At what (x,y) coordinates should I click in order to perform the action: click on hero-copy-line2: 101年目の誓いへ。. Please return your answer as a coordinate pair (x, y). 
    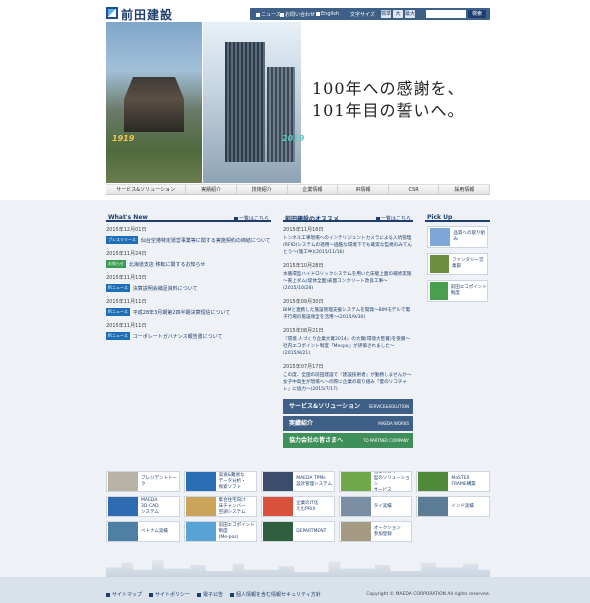
    Looking at the image, I should click on (388, 110).